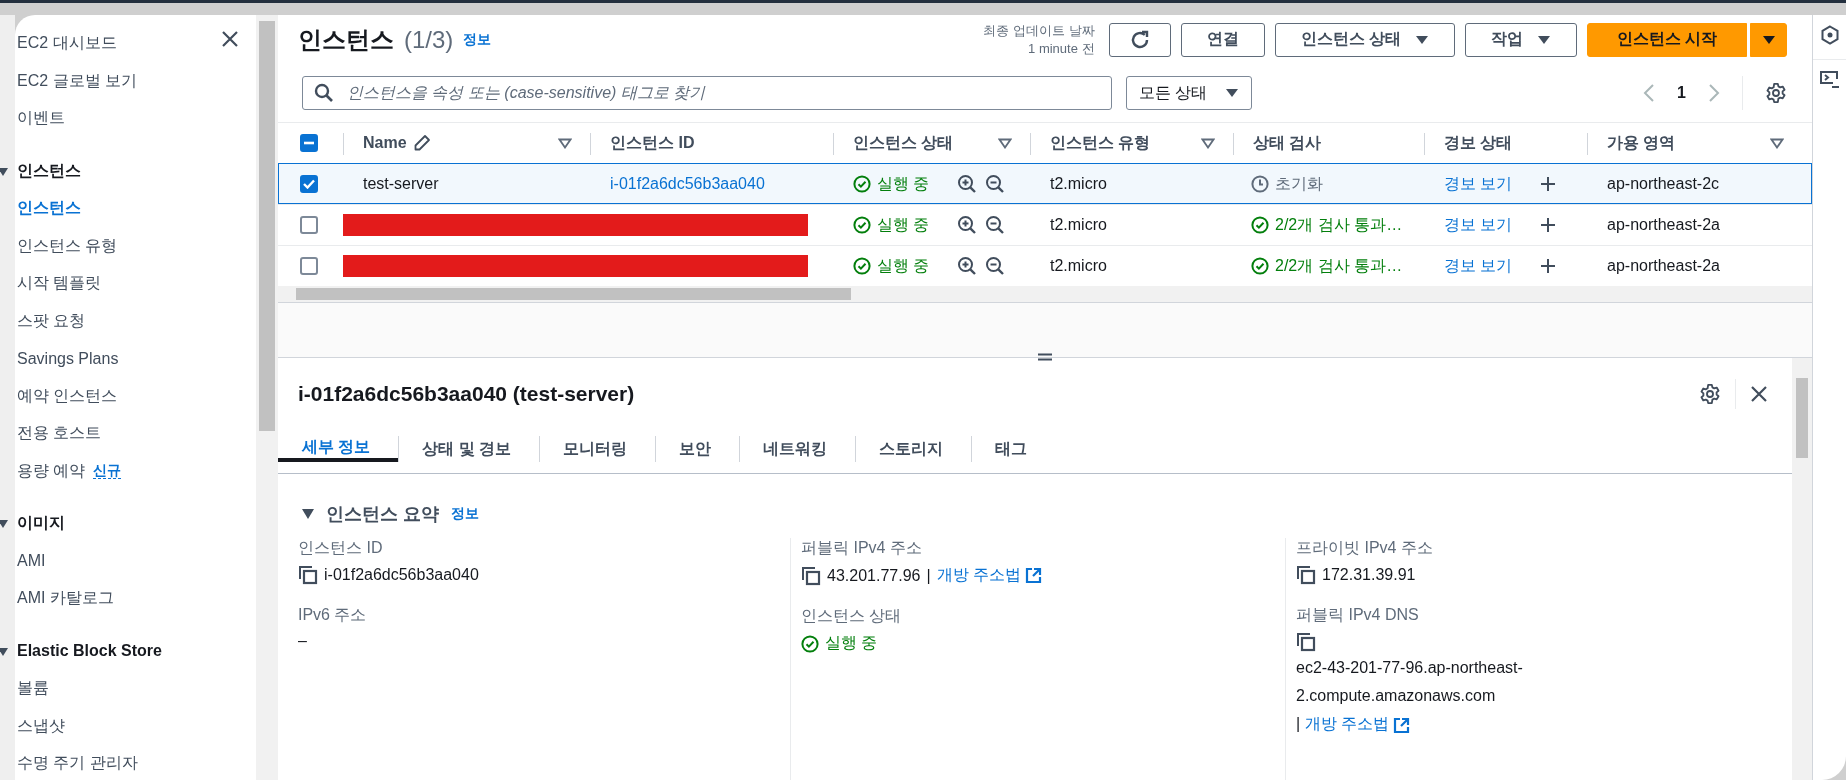 Image resolution: width=1846 pixels, height=780 pixels. I want to click on sidebar-item: 시작 템플릿, so click(59, 284).